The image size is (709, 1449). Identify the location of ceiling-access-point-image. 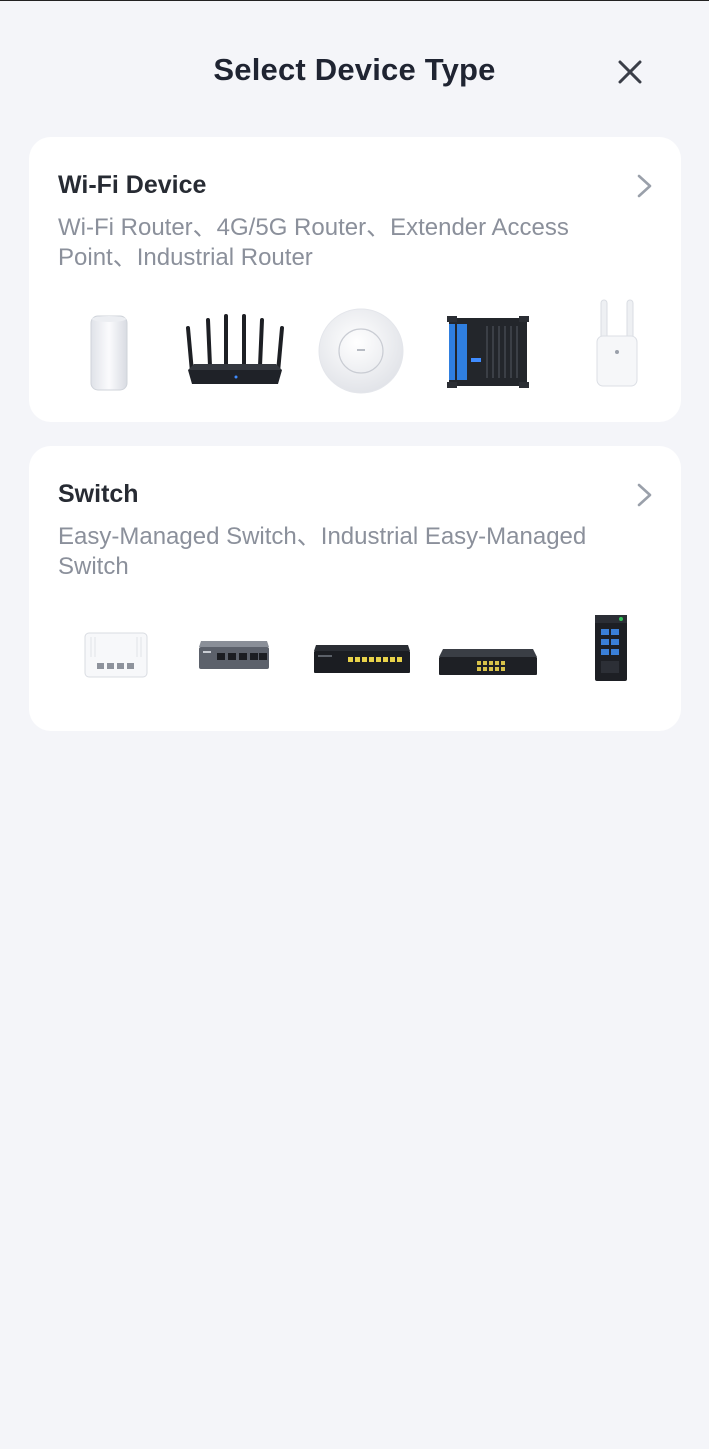
(361, 351).